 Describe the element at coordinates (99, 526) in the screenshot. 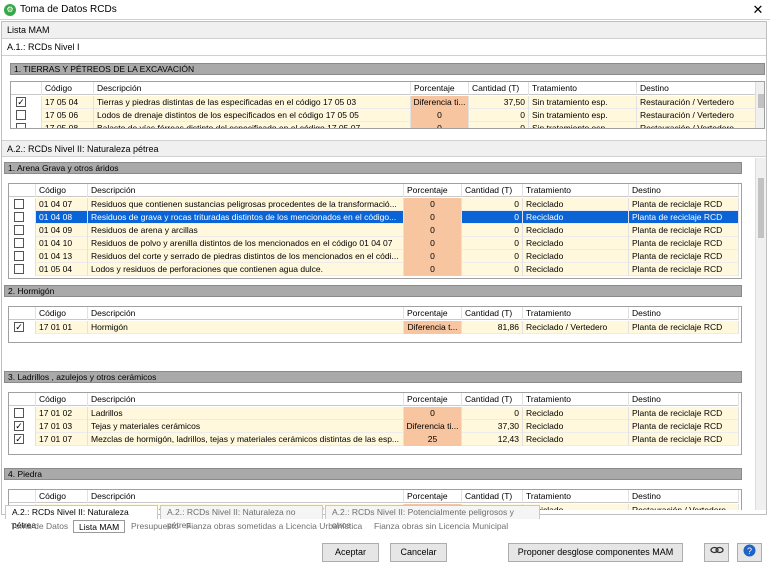

I see `bottom-tab-2: Lista MAM` at that location.